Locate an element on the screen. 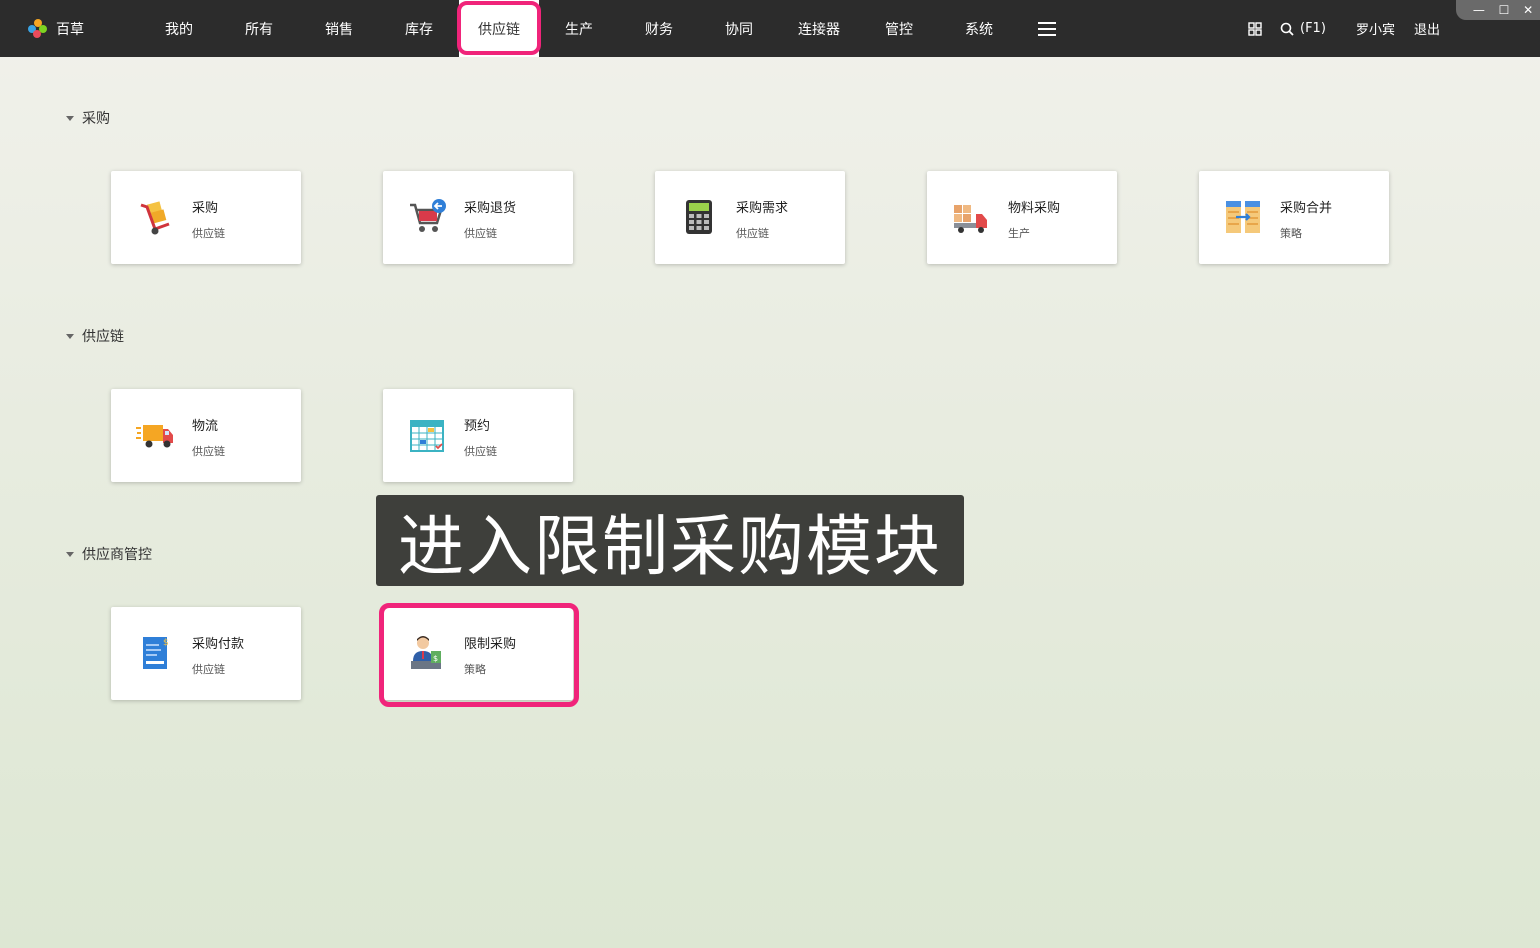 The width and height of the screenshot is (1540, 948). search-button: (F1) is located at coordinates (1303, 28).